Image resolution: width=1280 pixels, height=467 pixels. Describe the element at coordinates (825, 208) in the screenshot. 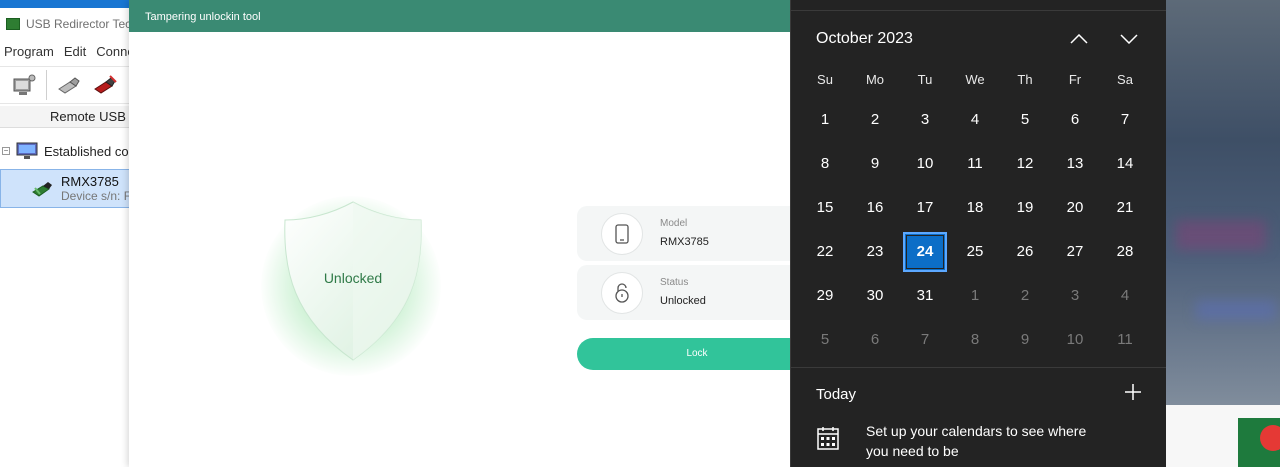

I see `calendar-day: 15` at that location.